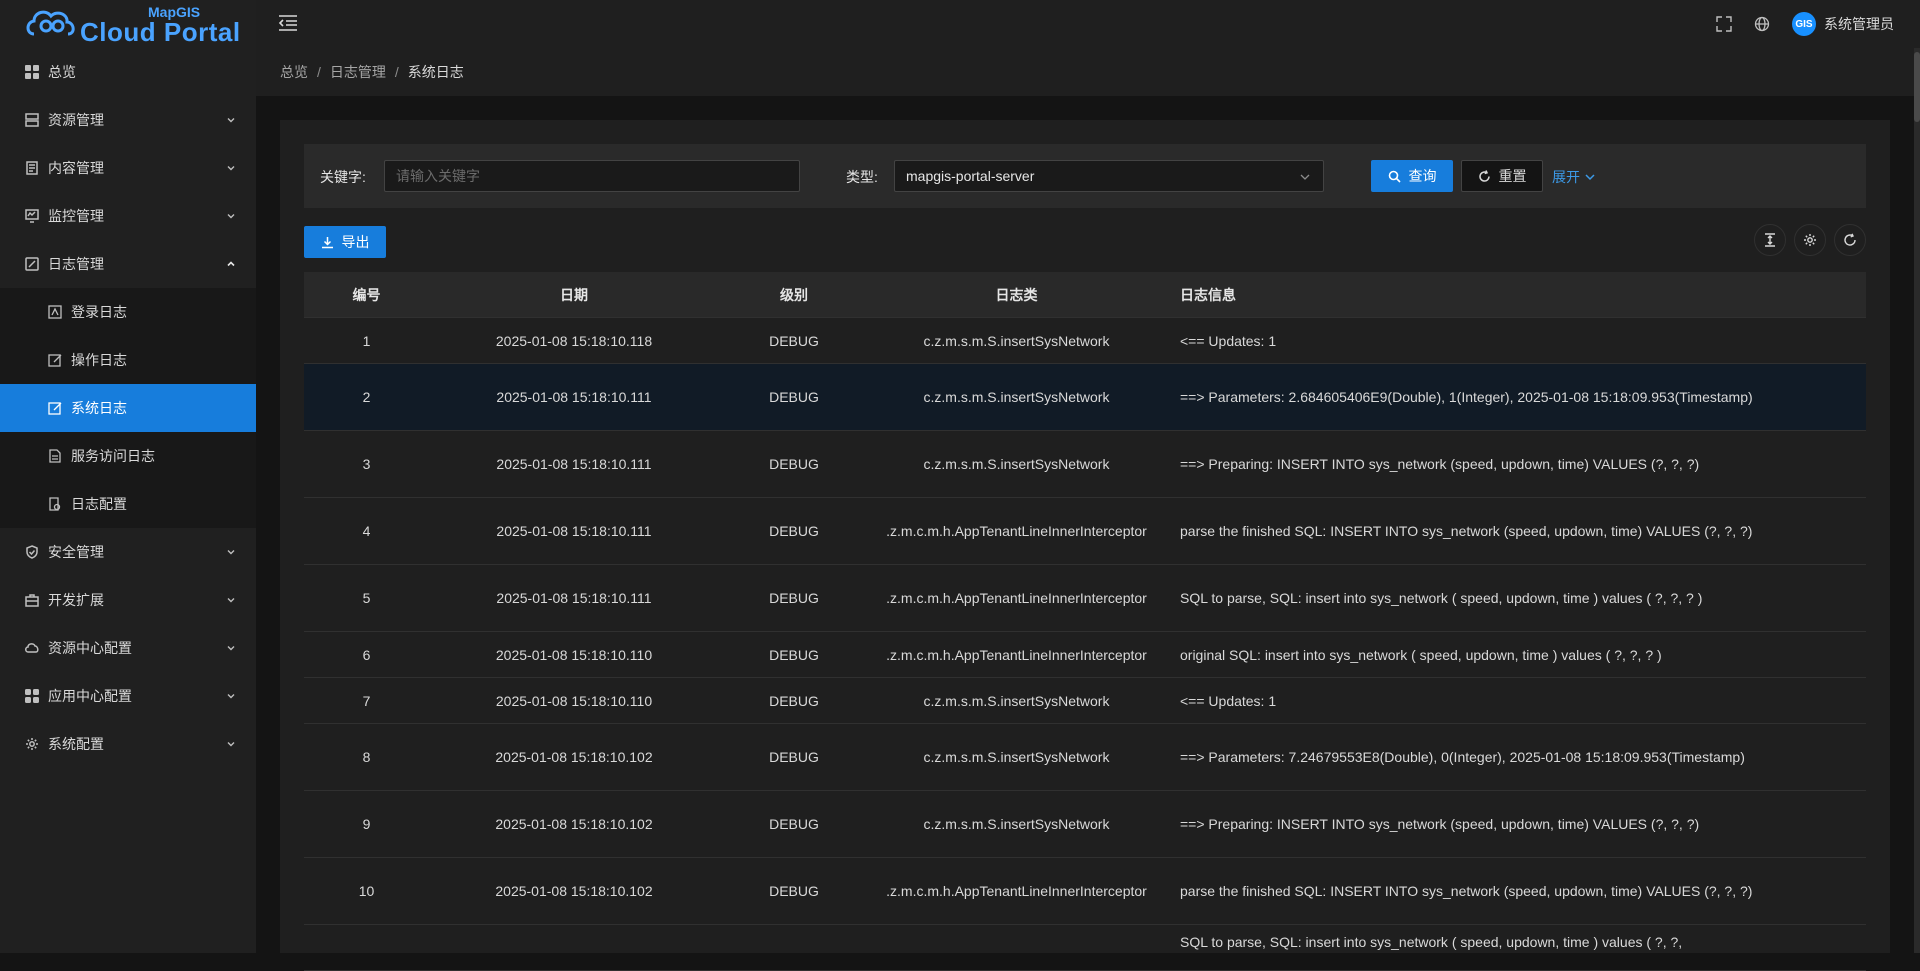 This screenshot has height=971, width=1920. I want to click on table-toolbar, so click(1806, 240).